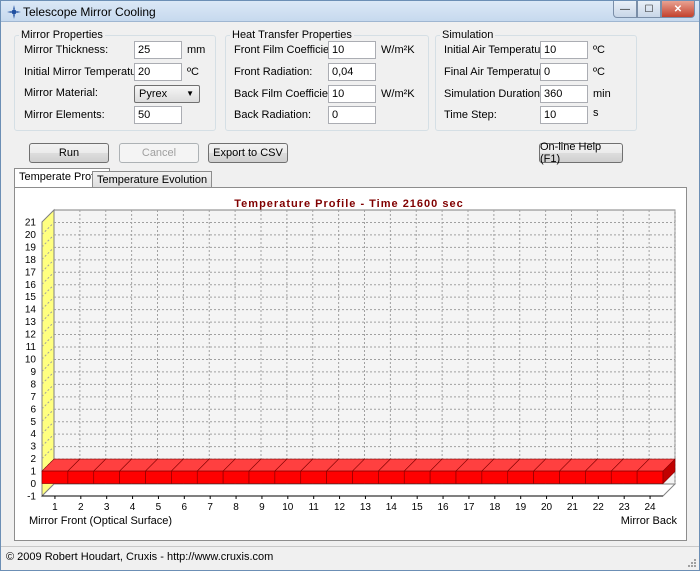 The width and height of the screenshot is (700, 571). I want to click on final-air-temp-label: Final Air Temperature:, so click(498, 72).